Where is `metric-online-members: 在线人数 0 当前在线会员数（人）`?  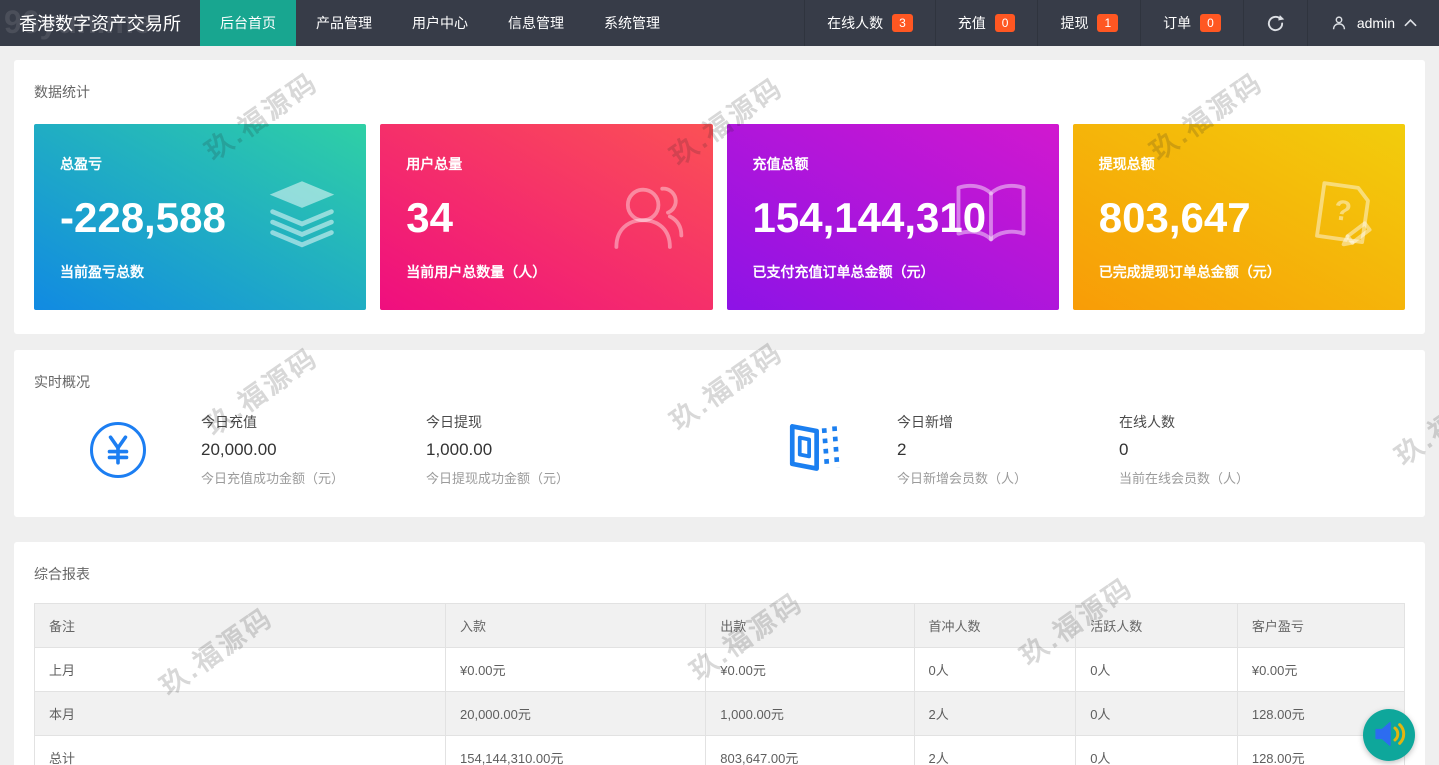
metric-online-members: 在线人数 0 当前在线会员数（人） is located at coordinates (1184, 450).